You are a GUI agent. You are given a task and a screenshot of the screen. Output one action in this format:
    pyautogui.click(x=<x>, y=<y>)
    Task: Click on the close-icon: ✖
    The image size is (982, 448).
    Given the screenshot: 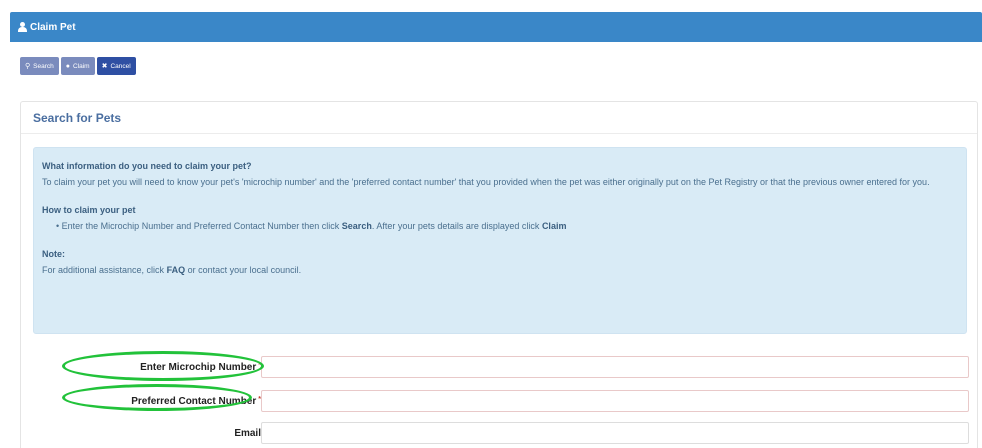 What is the action you would take?
    pyautogui.click(x=104, y=66)
    